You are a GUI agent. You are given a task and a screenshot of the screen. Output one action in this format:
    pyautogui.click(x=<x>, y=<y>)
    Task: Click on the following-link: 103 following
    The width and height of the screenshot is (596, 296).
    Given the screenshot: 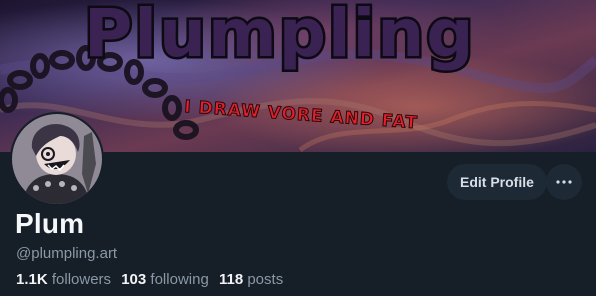 What is the action you would take?
    pyautogui.click(x=167, y=279)
    